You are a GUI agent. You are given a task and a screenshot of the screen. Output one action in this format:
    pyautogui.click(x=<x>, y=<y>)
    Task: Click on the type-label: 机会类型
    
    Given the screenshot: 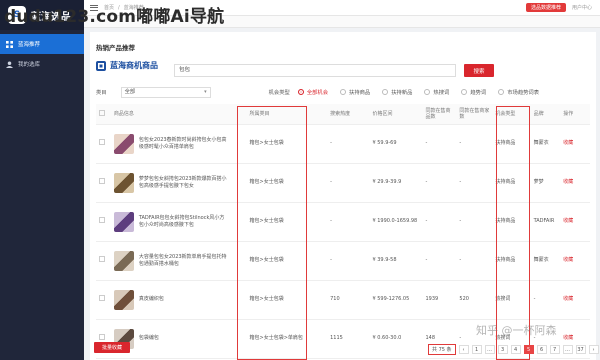 What is the action you would take?
    pyautogui.click(x=279, y=93)
    